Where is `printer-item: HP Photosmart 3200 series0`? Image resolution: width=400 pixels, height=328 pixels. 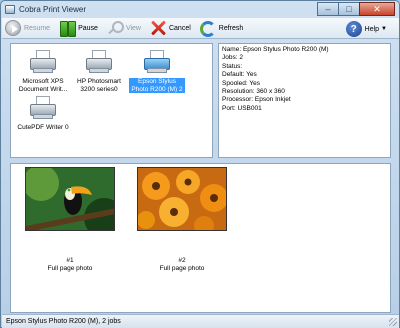 printer-item: HP Photosmart 3200 series0 is located at coordinates (99, 71).